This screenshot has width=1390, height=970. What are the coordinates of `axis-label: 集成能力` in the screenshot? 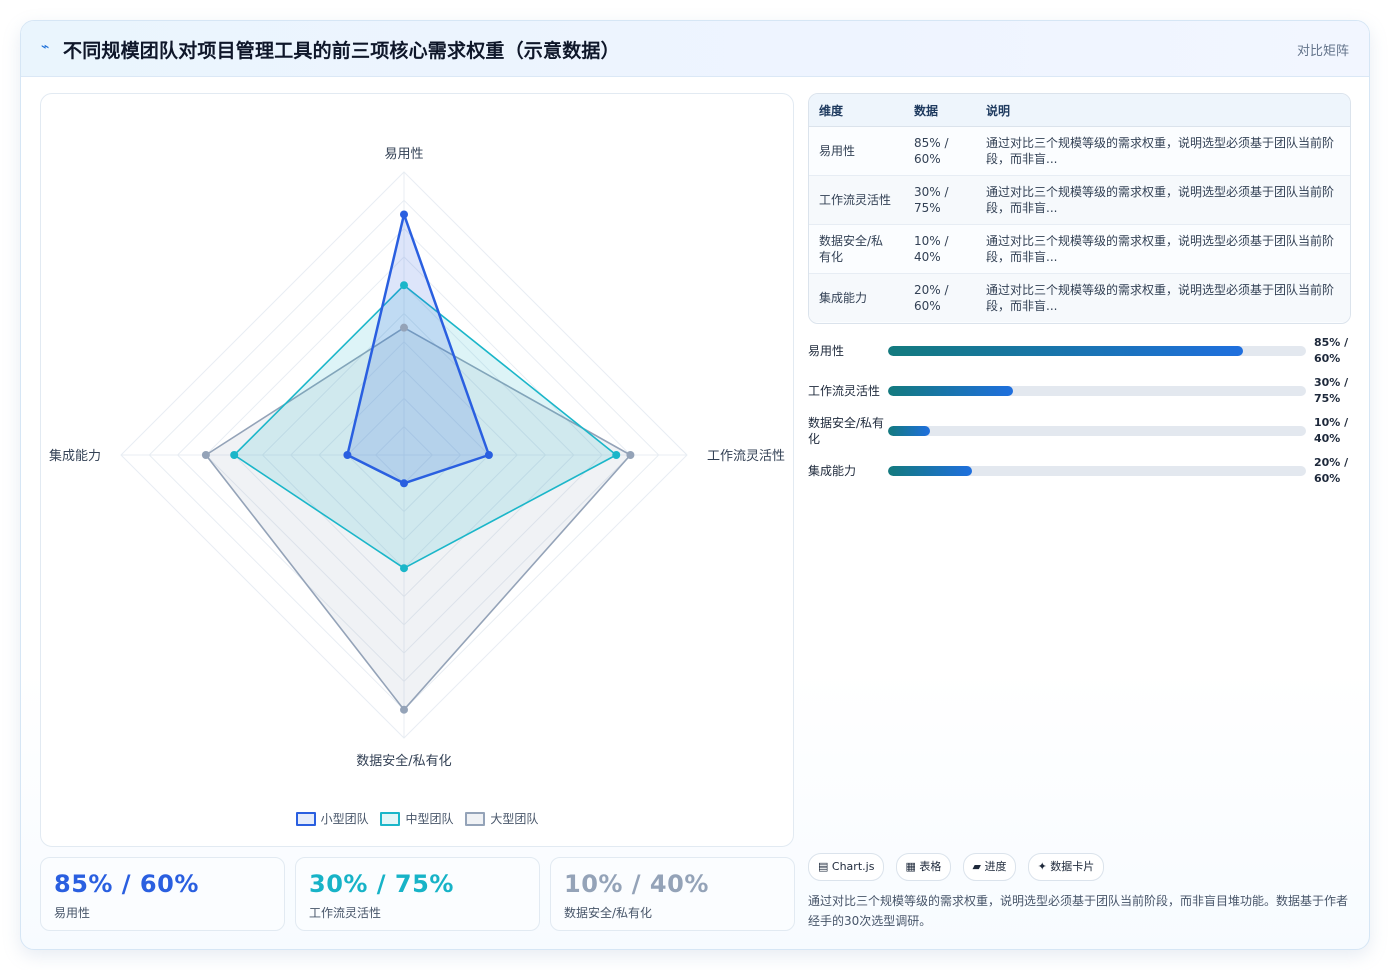 It's located at (75, 456).